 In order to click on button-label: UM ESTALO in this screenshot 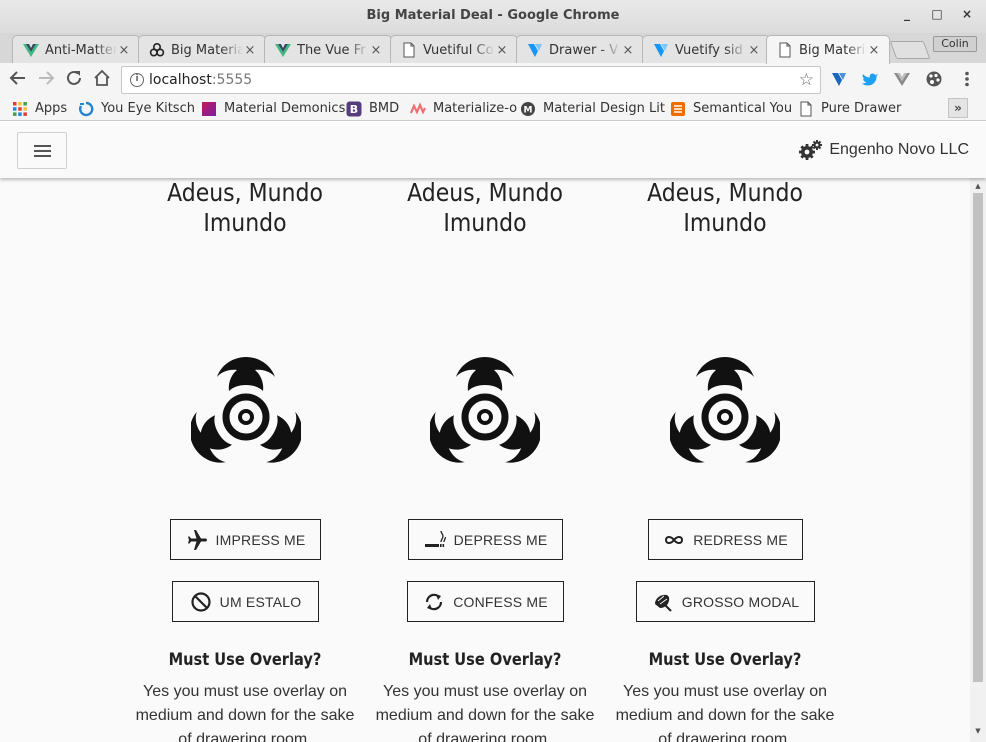, I will do `click(260, 601)`.